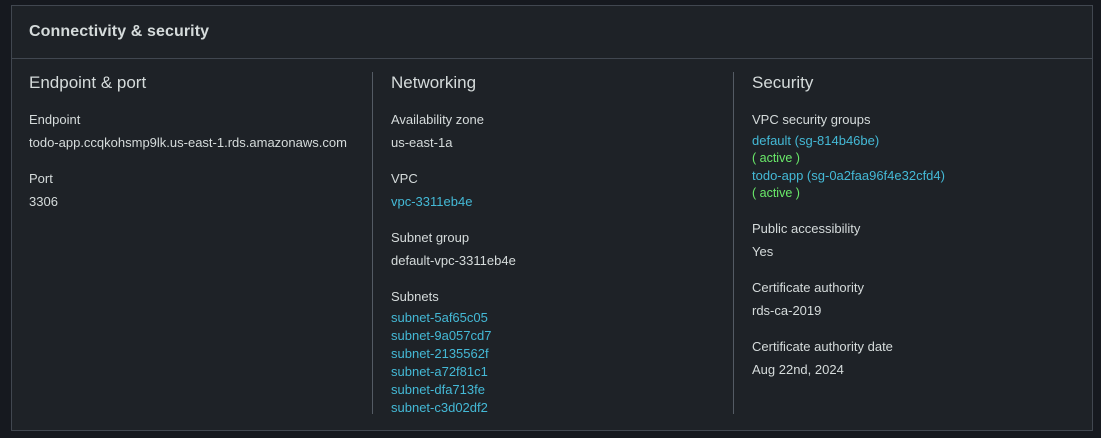 Image resolution: width=1101 pixels, height=438 pixels. Describe the element at coordinates (453, 260) in the screenshot. I see `subnet-group-value: default-vpc-3311eb4e` at that location.